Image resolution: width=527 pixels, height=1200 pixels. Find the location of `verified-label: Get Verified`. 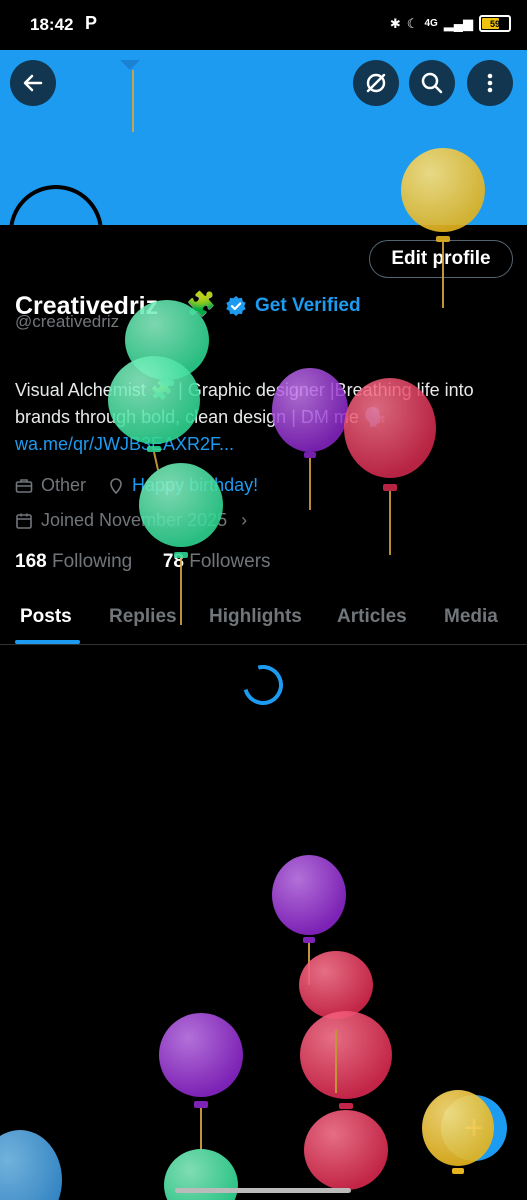

verified-label: Get Verified is located at coordinates (308, 305).